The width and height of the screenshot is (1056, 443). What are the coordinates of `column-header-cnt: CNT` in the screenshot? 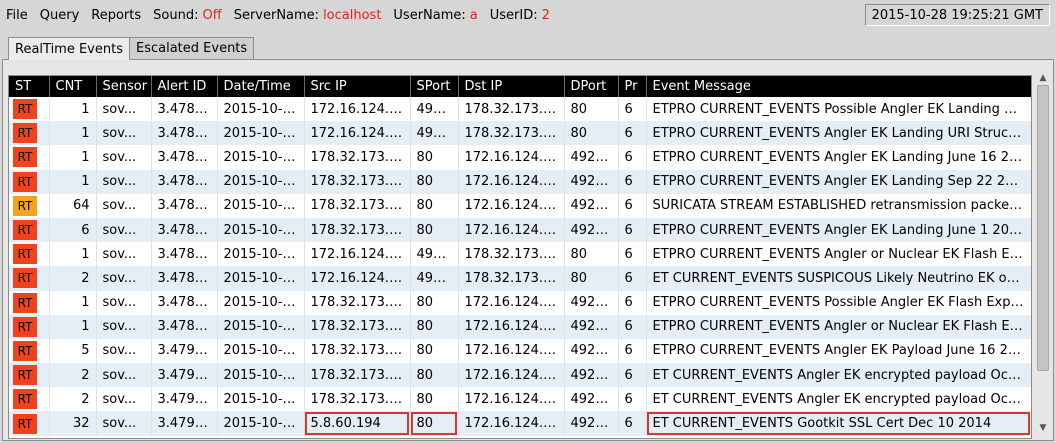 It's located at (73, 86).